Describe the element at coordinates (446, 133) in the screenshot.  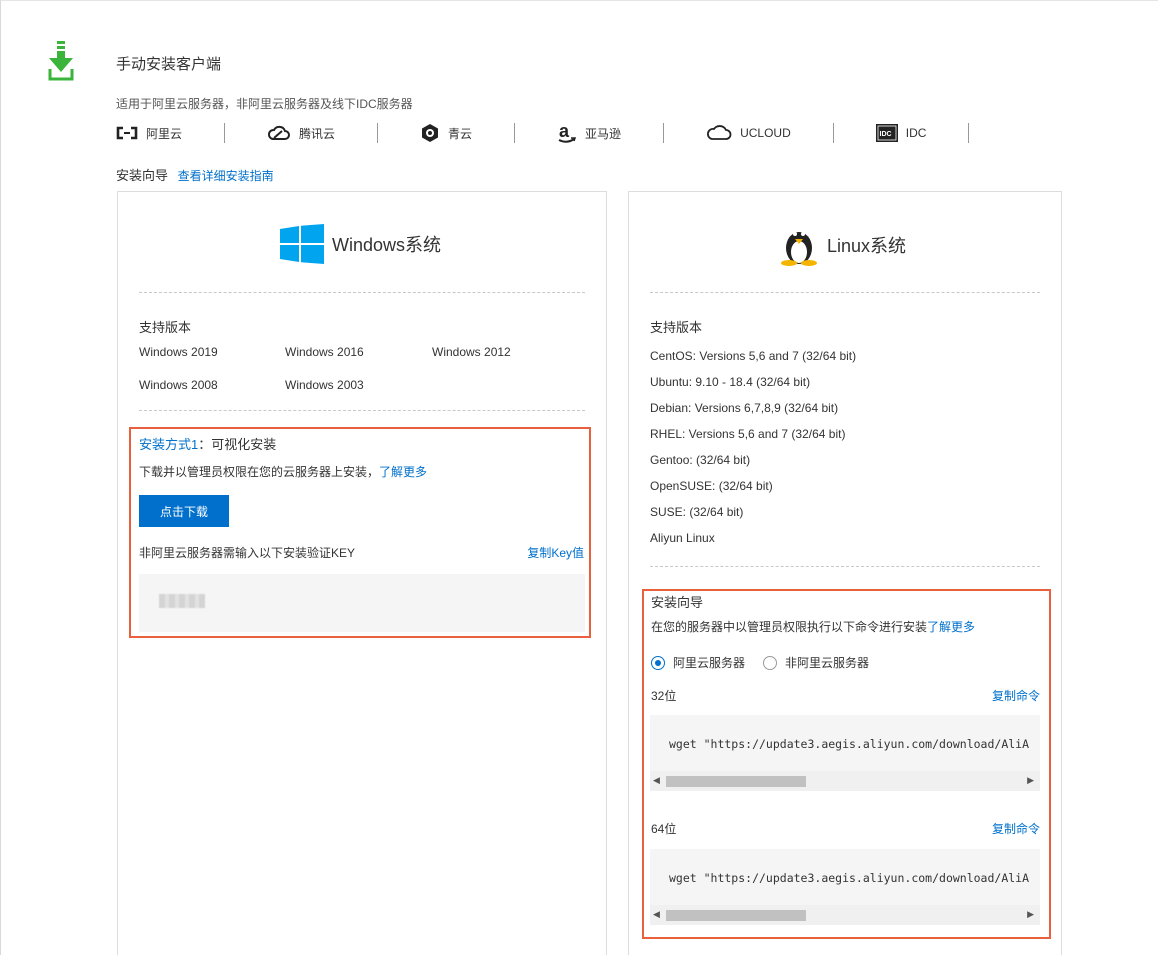
I see `provider-qingcloud: 青云` at that location.